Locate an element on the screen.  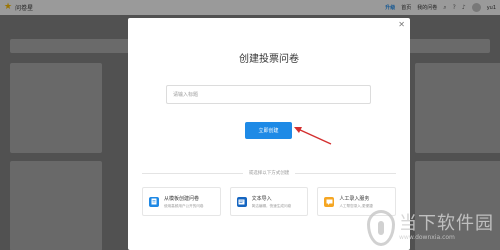
modal-title: 创建投票问卷 is located at coordinates (269, 59).